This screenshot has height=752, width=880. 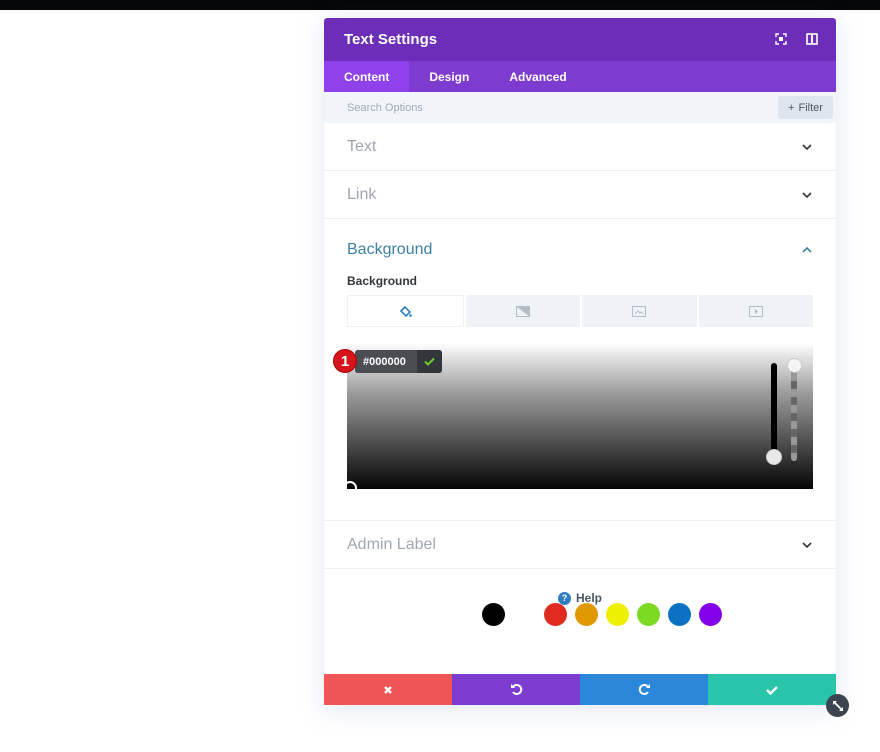 I want to click on cancel-button, so click(x=388, y=689).